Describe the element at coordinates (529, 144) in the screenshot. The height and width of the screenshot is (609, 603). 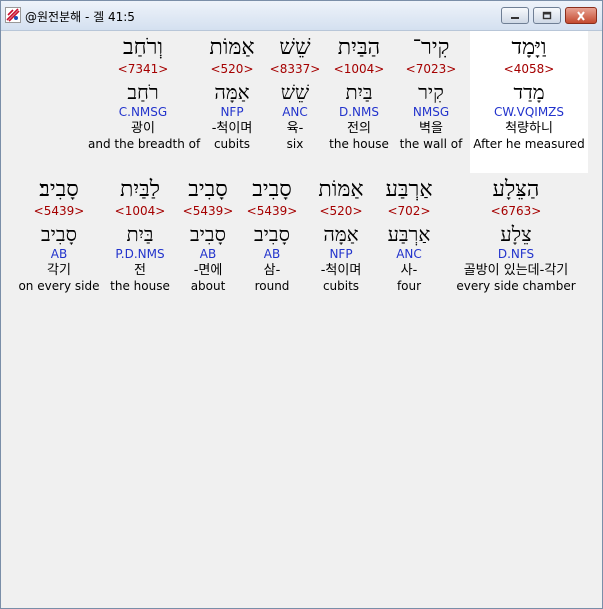
I see `english-gloss: After he measured` at that location.